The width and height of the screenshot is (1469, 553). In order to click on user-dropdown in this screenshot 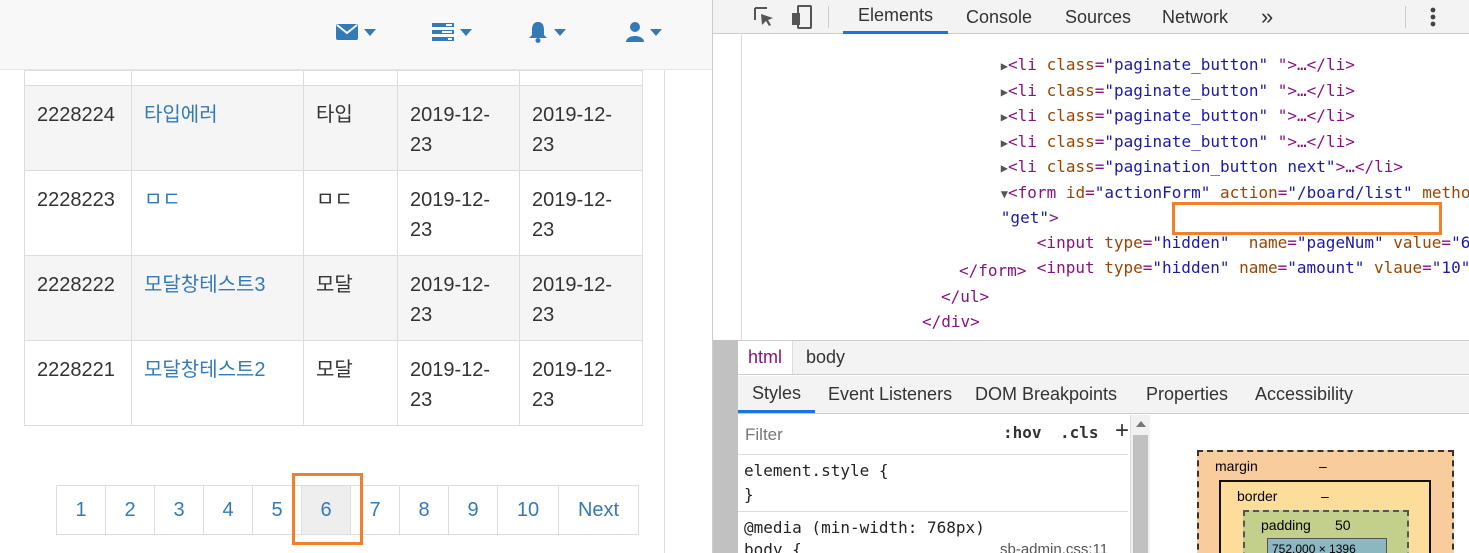, I will do `click(644, 32)`.